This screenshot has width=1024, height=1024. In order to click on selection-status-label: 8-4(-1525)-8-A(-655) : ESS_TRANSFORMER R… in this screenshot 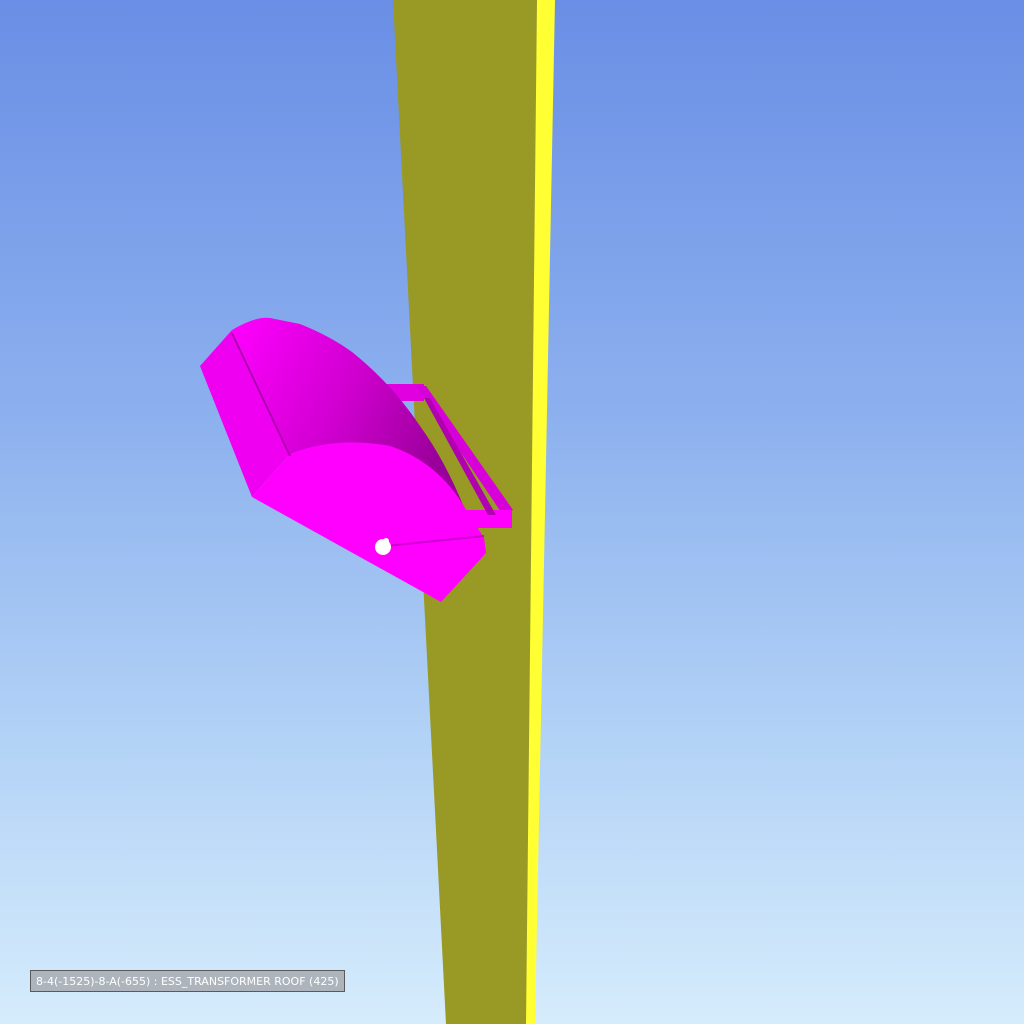, I will do `click(187, 981)`.